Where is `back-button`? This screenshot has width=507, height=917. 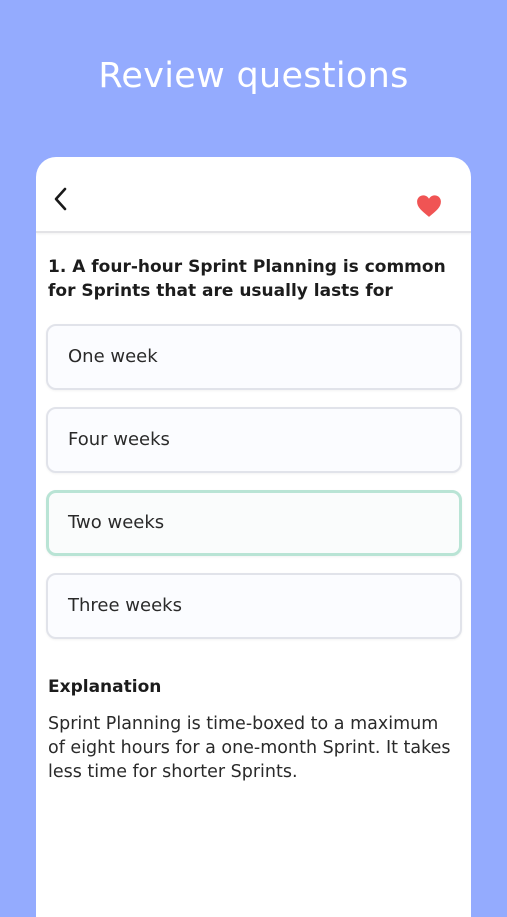
back-button is located at coordinates (61, 199).